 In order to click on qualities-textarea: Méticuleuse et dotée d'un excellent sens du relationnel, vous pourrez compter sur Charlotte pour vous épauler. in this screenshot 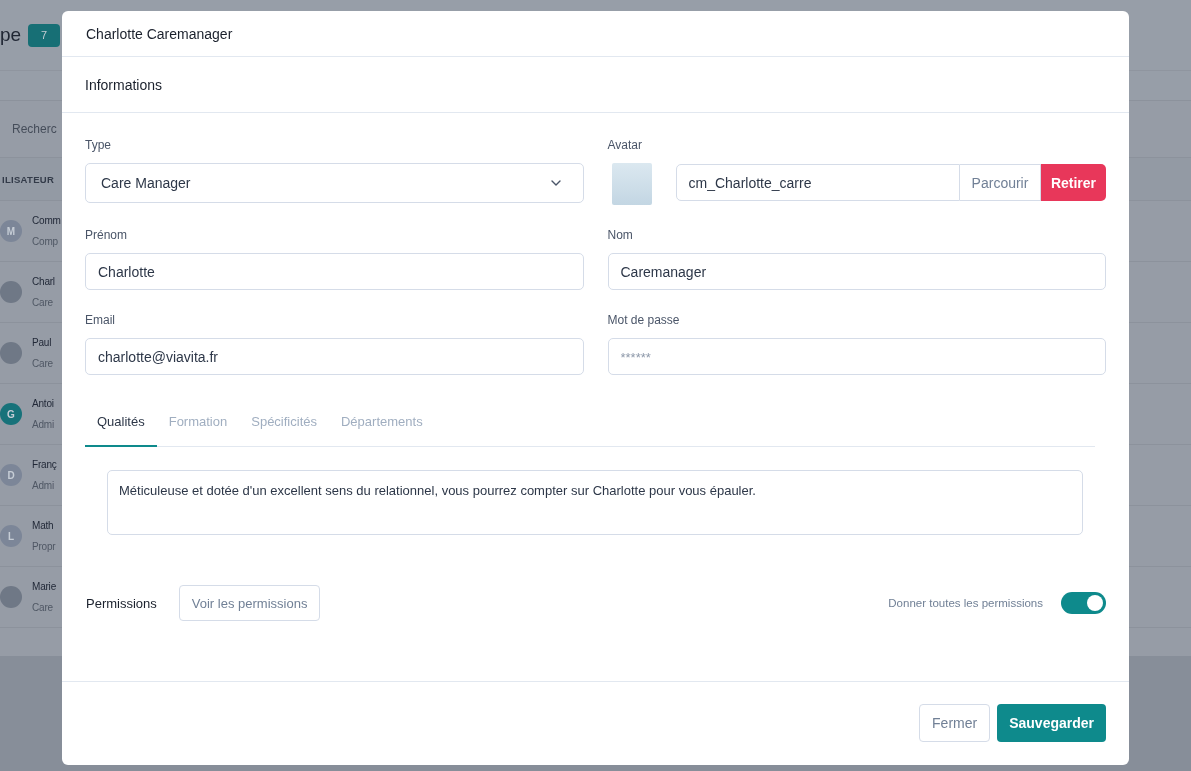, I will do `click(595, 502)`.